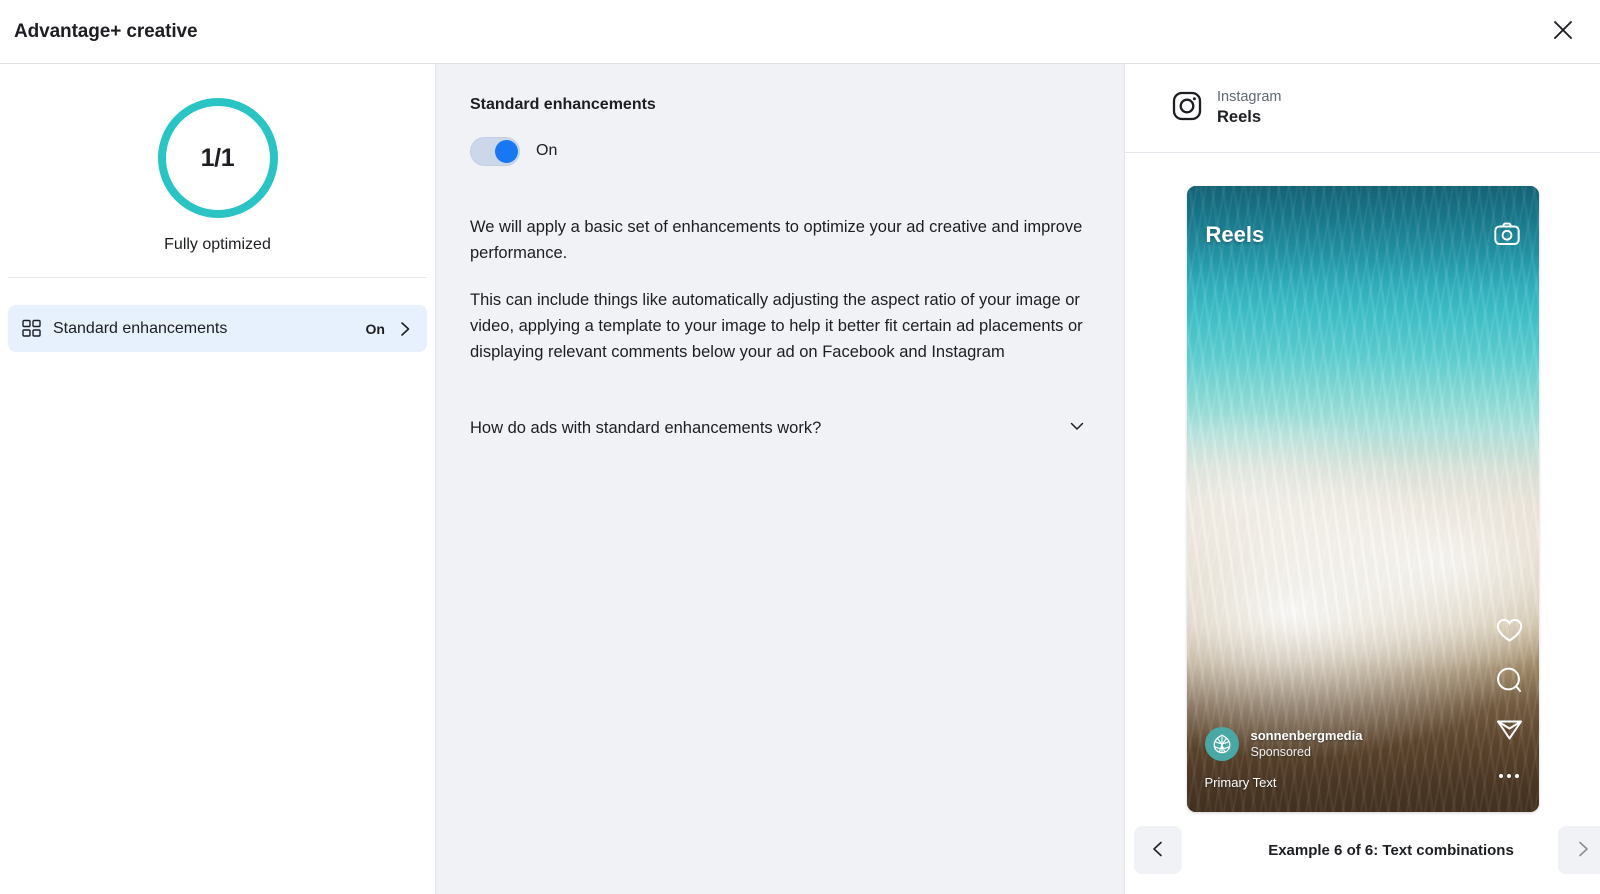 Image resolution: width=1600 pixels, height=894 pixels. Describe the element at coordinates (1187, 108) in the screenshot. I see `instagram-icon` at that location.